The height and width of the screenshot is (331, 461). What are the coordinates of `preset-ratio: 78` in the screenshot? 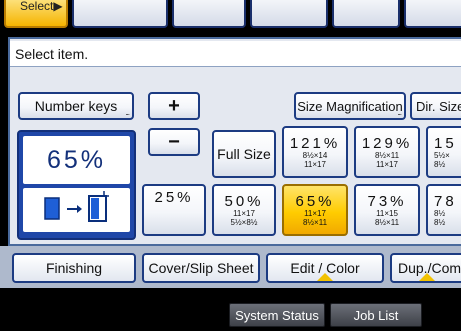 It's located at (445, 201).